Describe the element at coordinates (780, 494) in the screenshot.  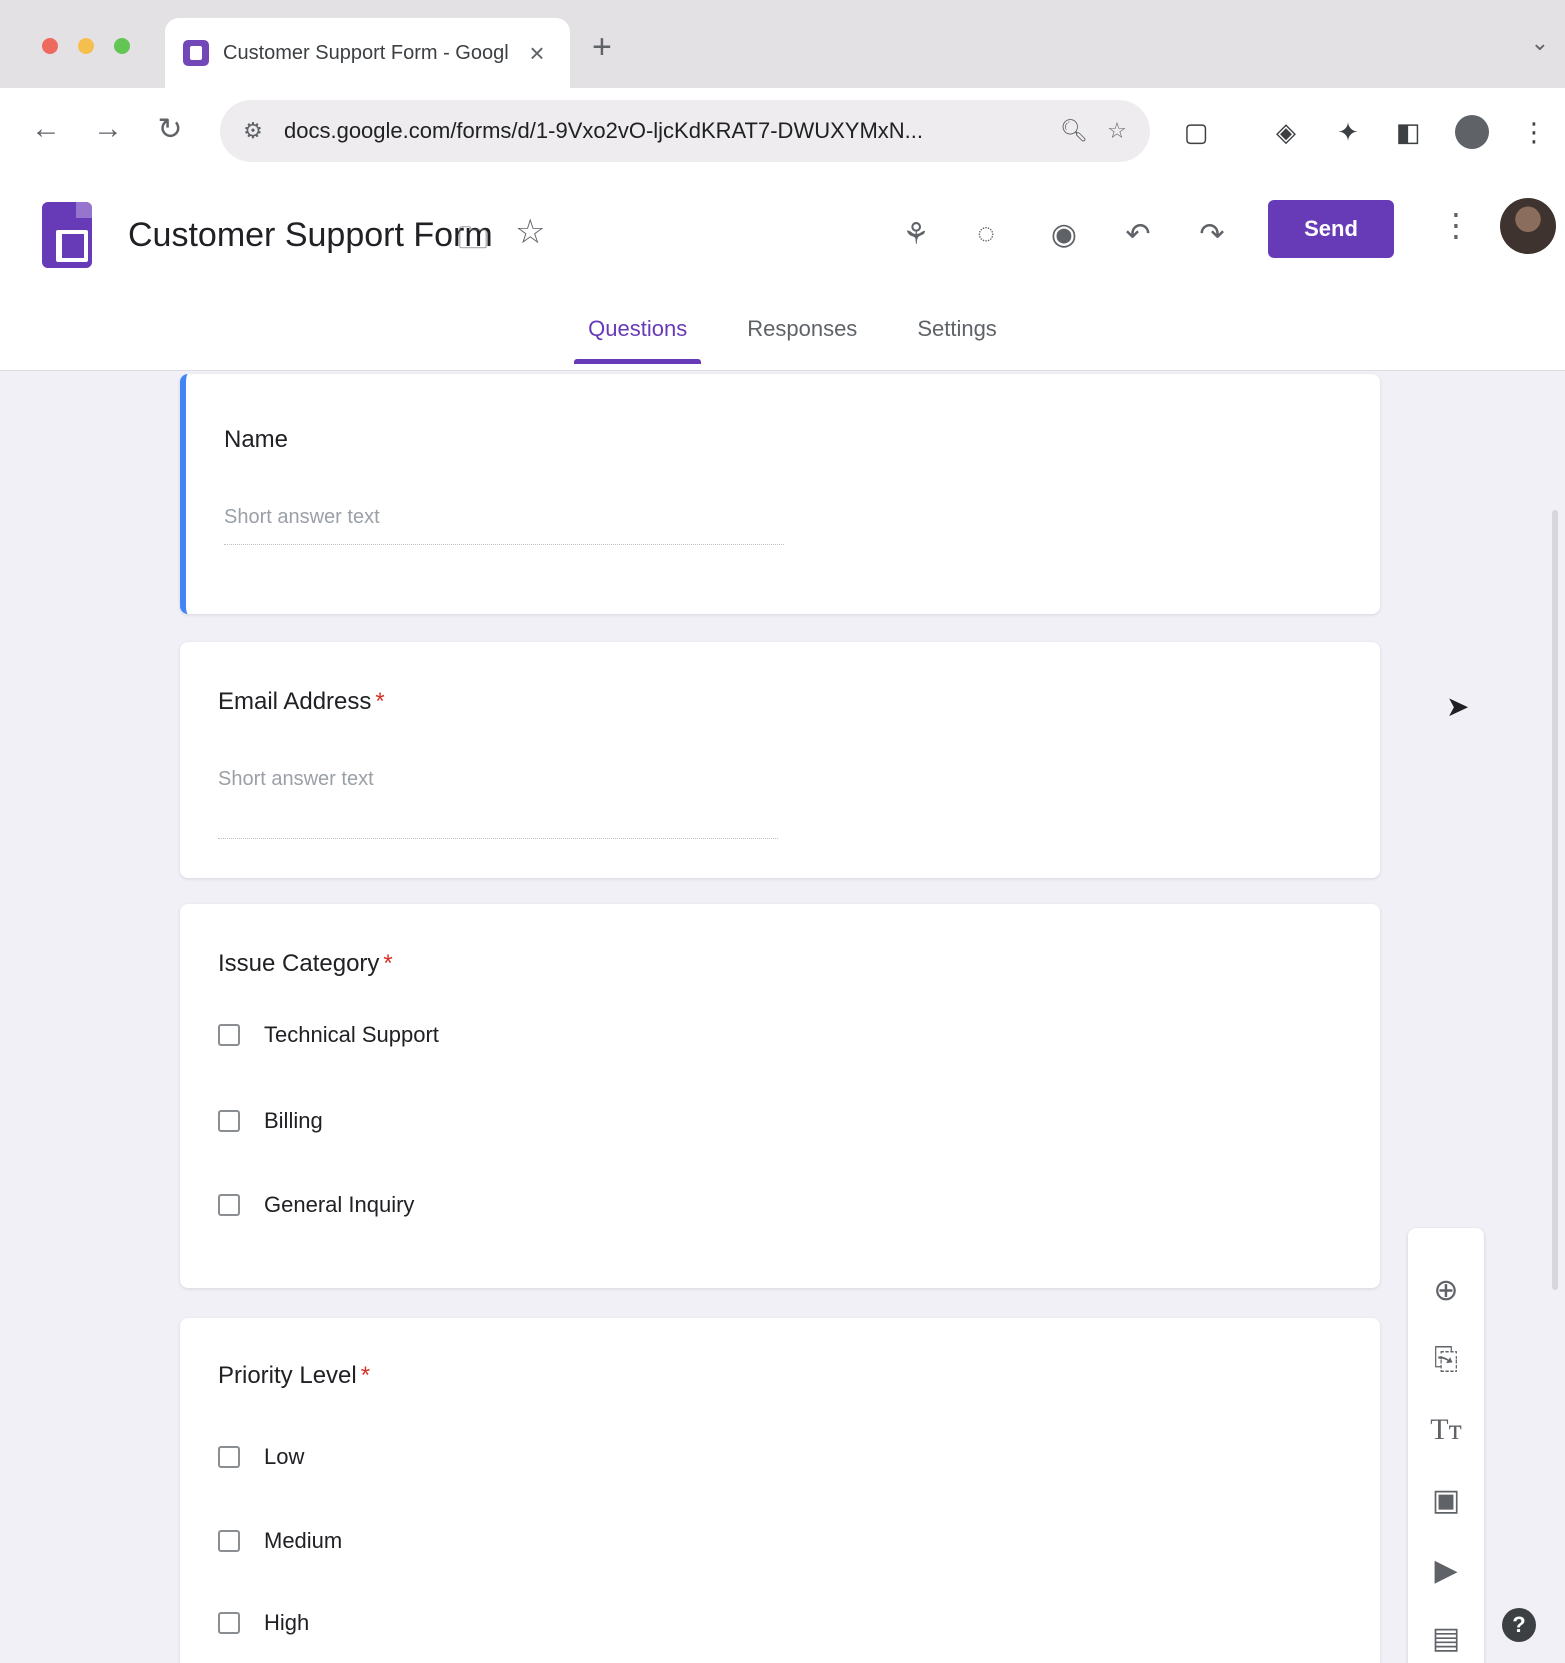
I see `question-card-name: Name Short answer text` at that location.